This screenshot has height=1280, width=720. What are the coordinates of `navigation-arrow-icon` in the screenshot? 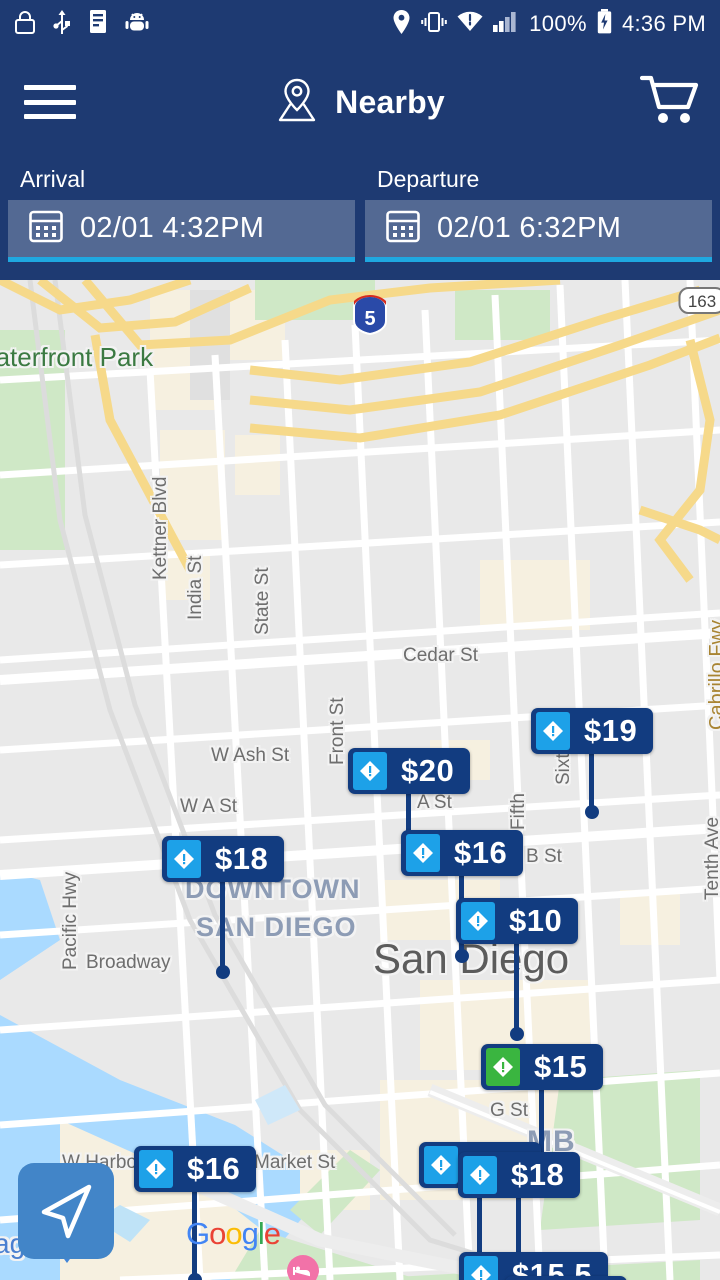 It's located at (66, 1211).